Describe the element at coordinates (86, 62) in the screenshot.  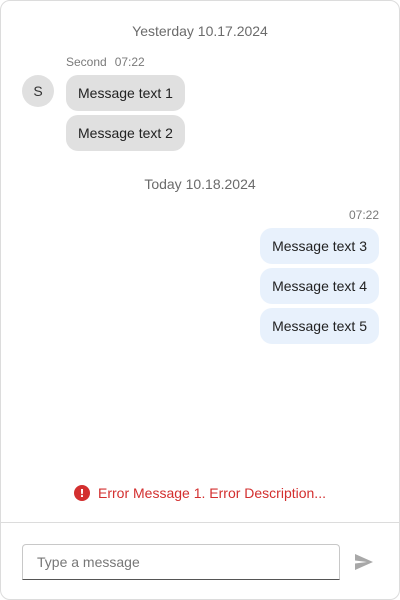
I see `sender-name: Second` at that location.